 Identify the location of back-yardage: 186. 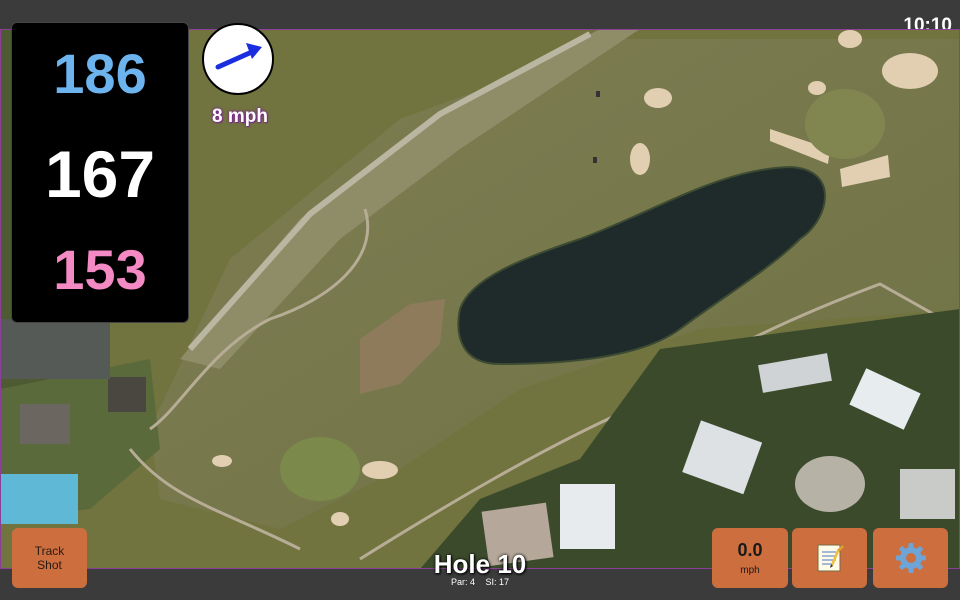
(100, 73).